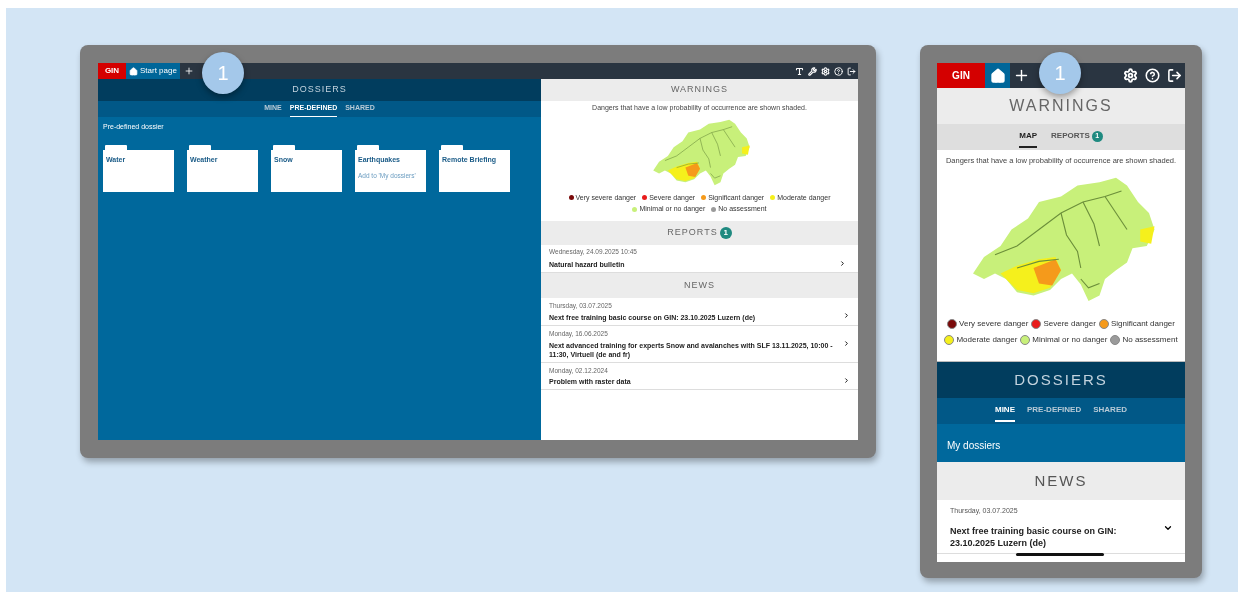  Describe the element at coordinates (725, 233) in the screenshot. I see `count-badge: 1` at that location.